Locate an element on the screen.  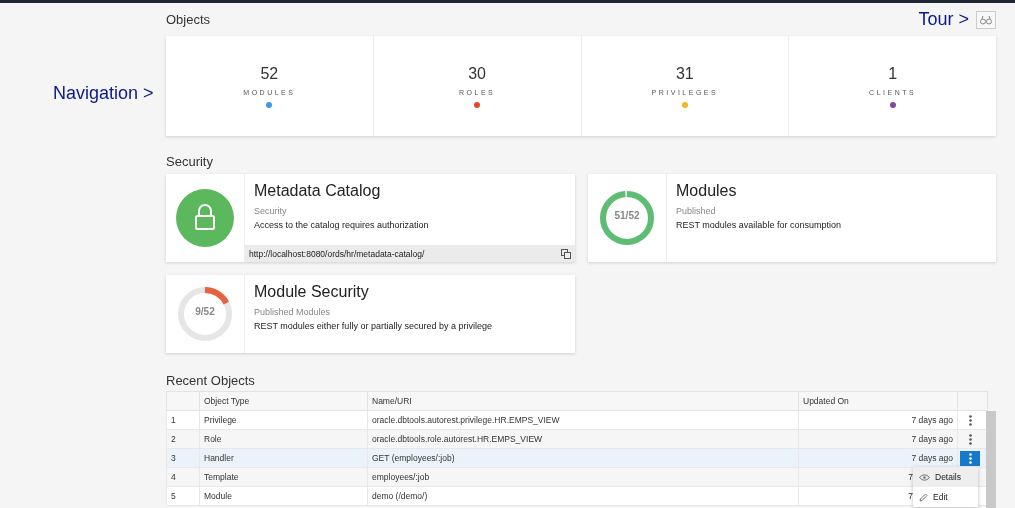
card-description: REST modules available for consumption is located at coordinates (759, 225).